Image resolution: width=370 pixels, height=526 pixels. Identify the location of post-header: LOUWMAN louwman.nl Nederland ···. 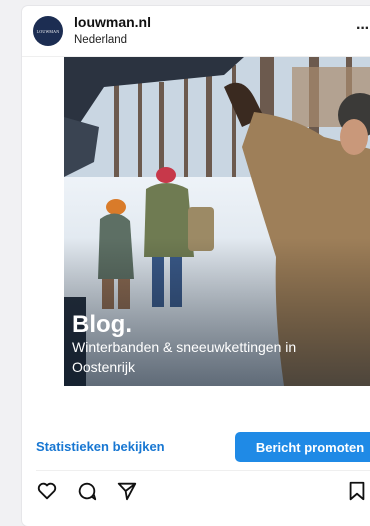
(196, 31).